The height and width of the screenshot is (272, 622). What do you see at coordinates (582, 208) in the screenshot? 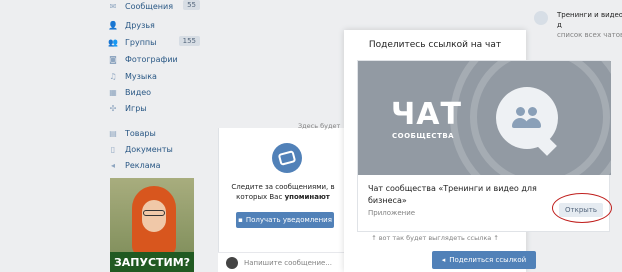
I see `annotation-circle` at bounding box center [582, 208].